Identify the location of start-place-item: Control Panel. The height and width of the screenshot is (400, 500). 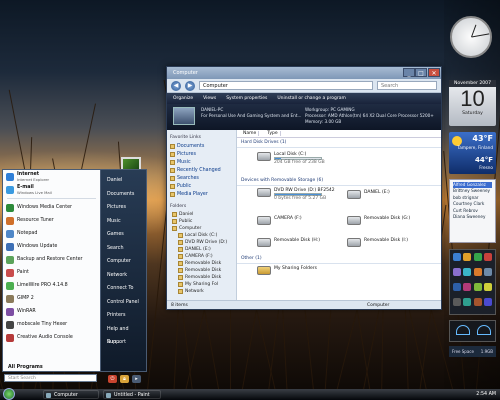
(123, 303).